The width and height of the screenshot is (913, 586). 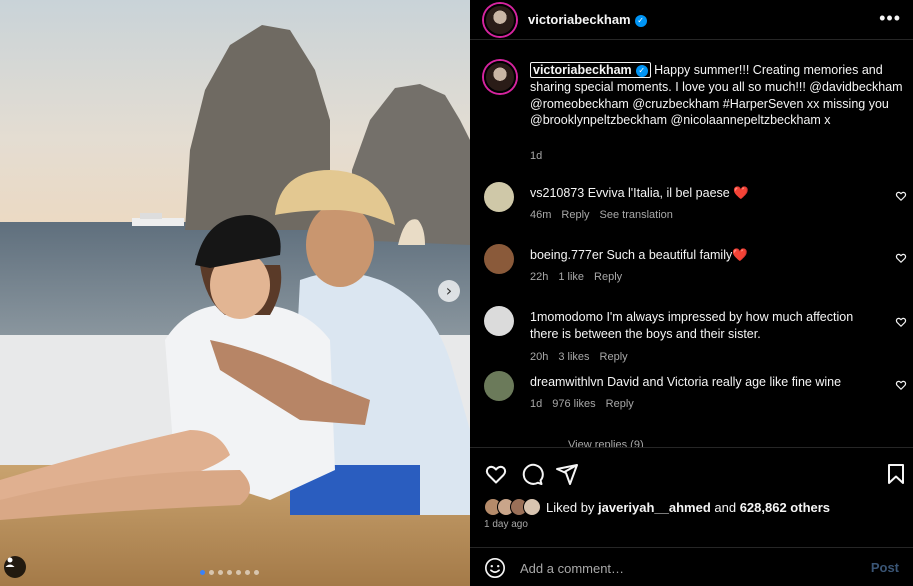 I want to click on comment-time: 20h, so click(x=539, y=357).